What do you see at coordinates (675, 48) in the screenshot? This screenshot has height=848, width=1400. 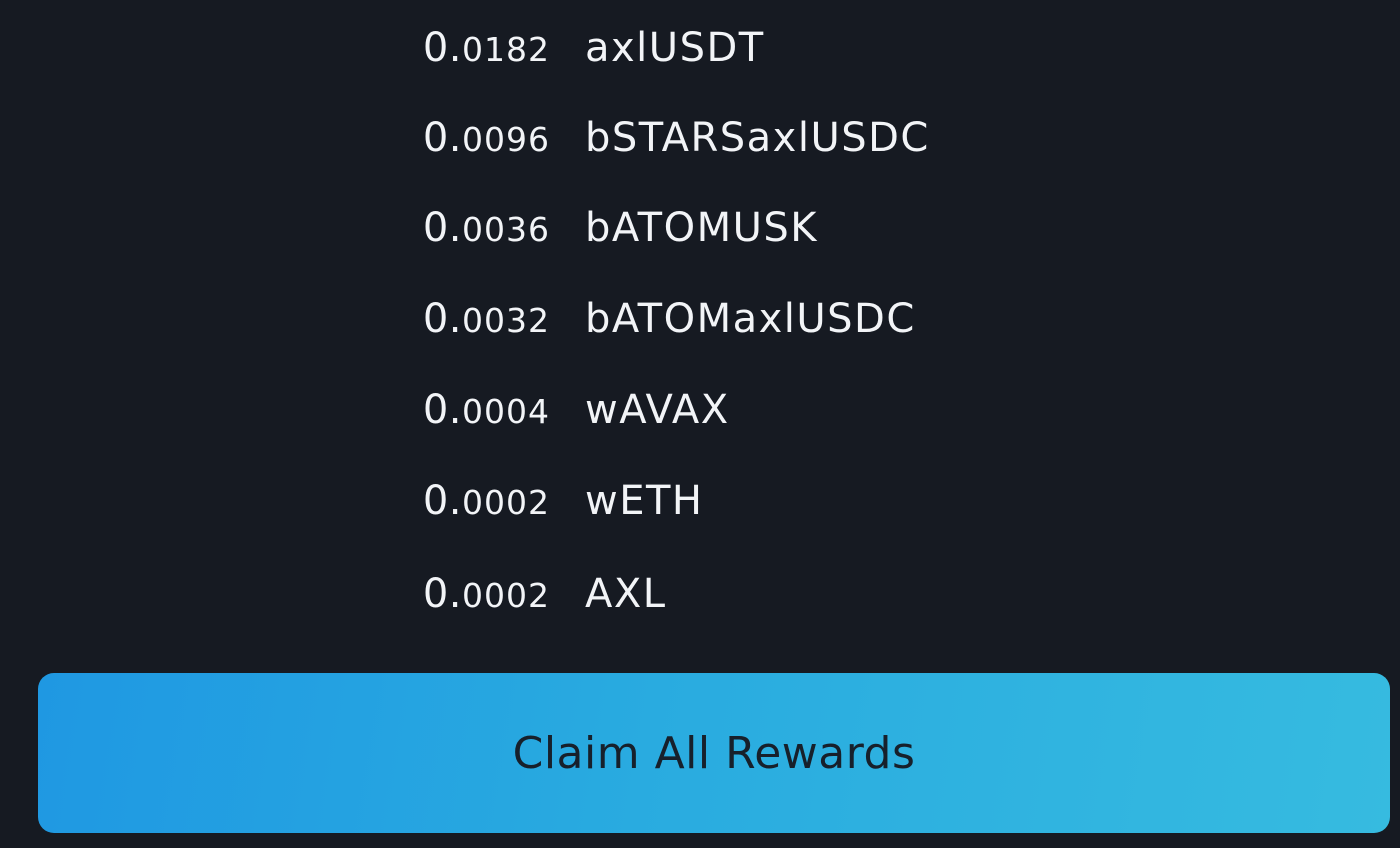 I see `reward-token: axlUSDT` at bounding box center [675, 48].